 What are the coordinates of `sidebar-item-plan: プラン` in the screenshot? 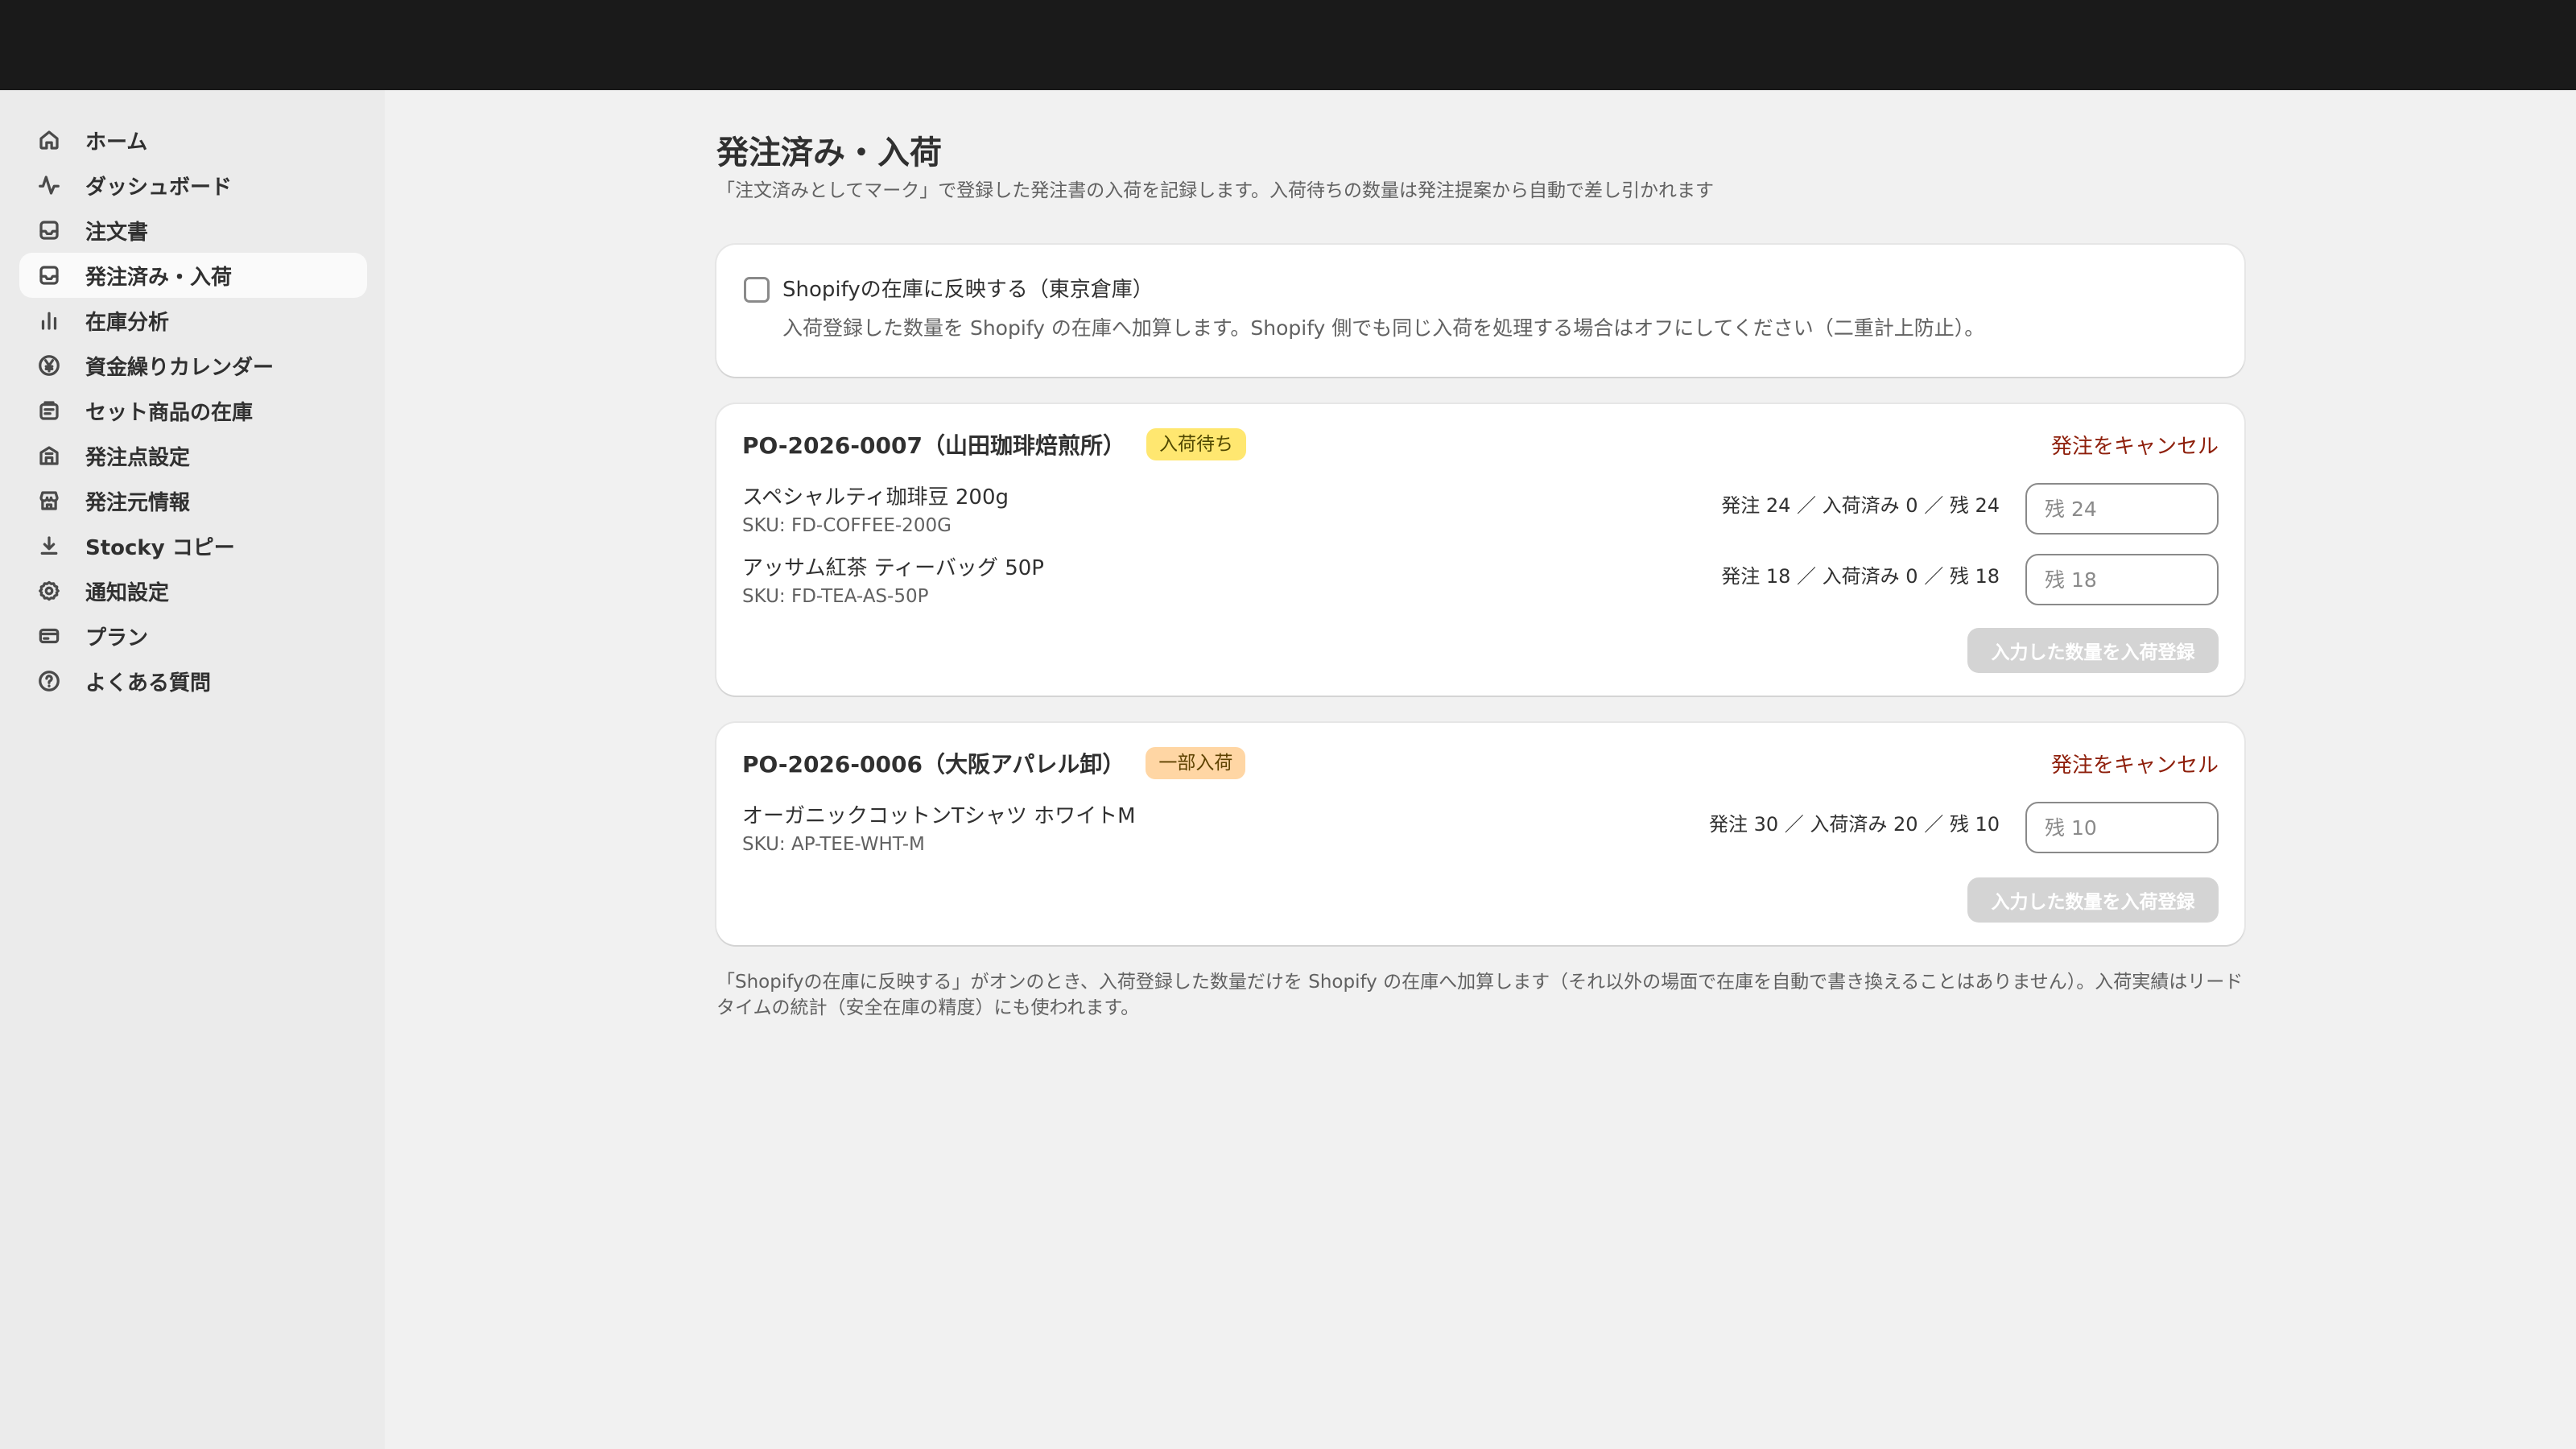 It's located at (193, 635).